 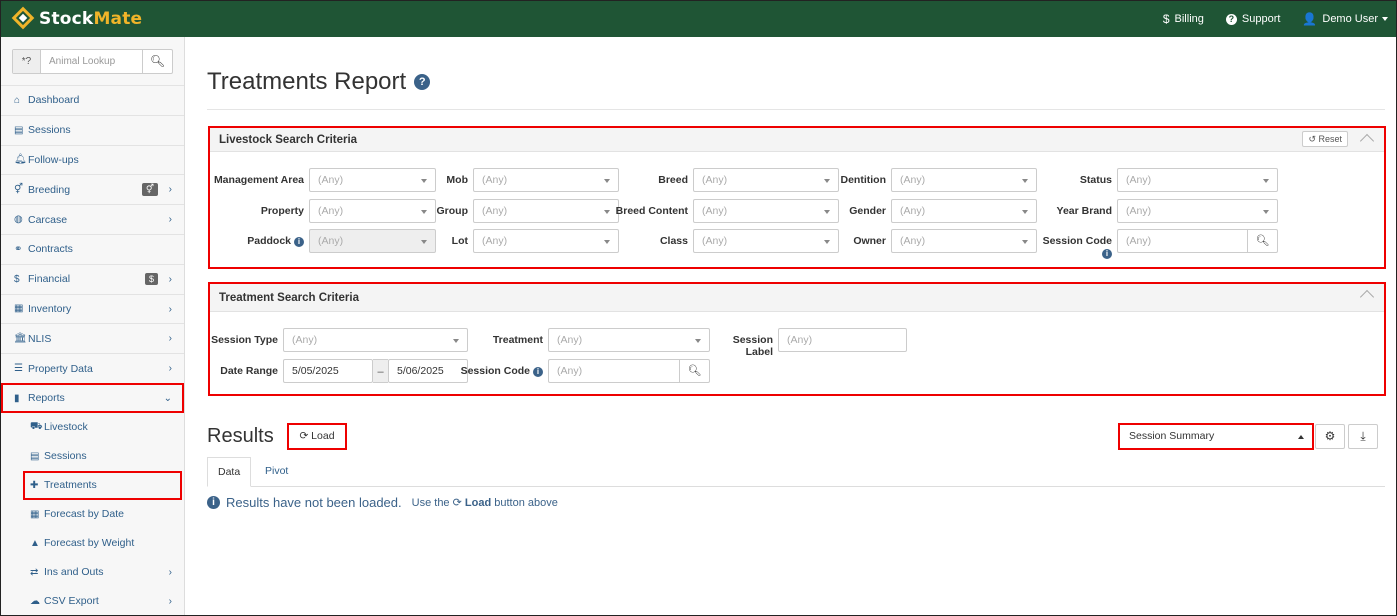 What do you see at coordinates (229, 472) in the screenshot?
I see `tab-data: Data` at bounding box center [229, 472].